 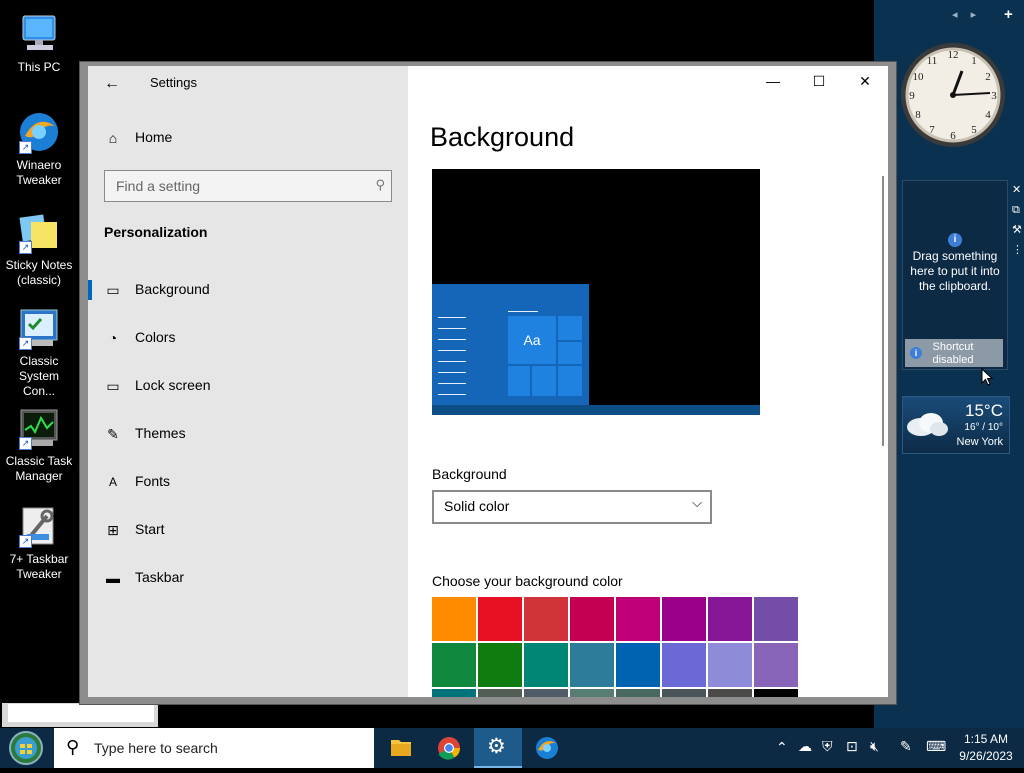 I want to click on preview-tile-large: Aa, so click(x=532, y=340).